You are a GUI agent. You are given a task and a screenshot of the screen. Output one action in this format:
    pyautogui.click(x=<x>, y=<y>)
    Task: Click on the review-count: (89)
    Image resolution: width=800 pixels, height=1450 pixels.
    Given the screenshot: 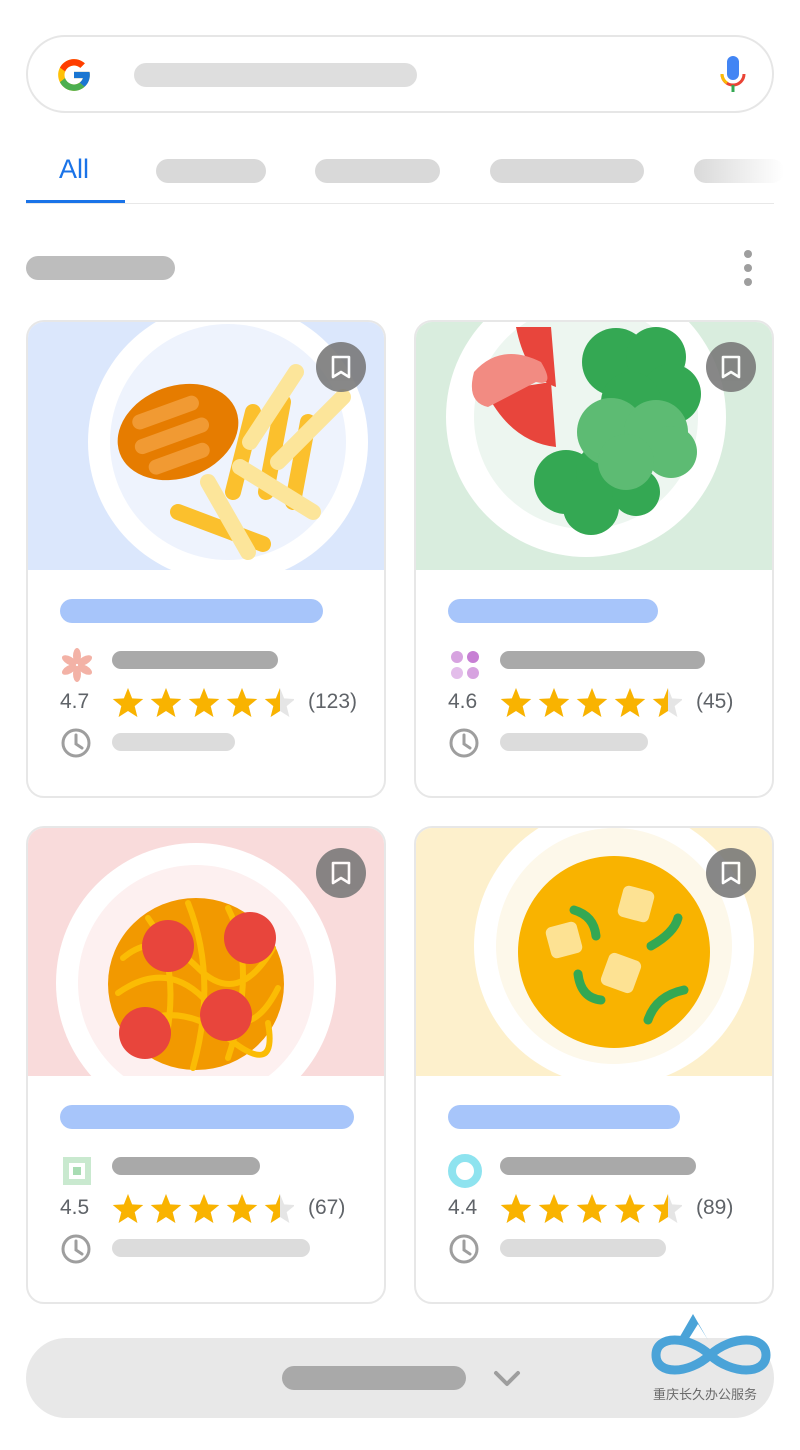 What is the action you would take?
    pyautogui.click(x=715, y=1207)
    